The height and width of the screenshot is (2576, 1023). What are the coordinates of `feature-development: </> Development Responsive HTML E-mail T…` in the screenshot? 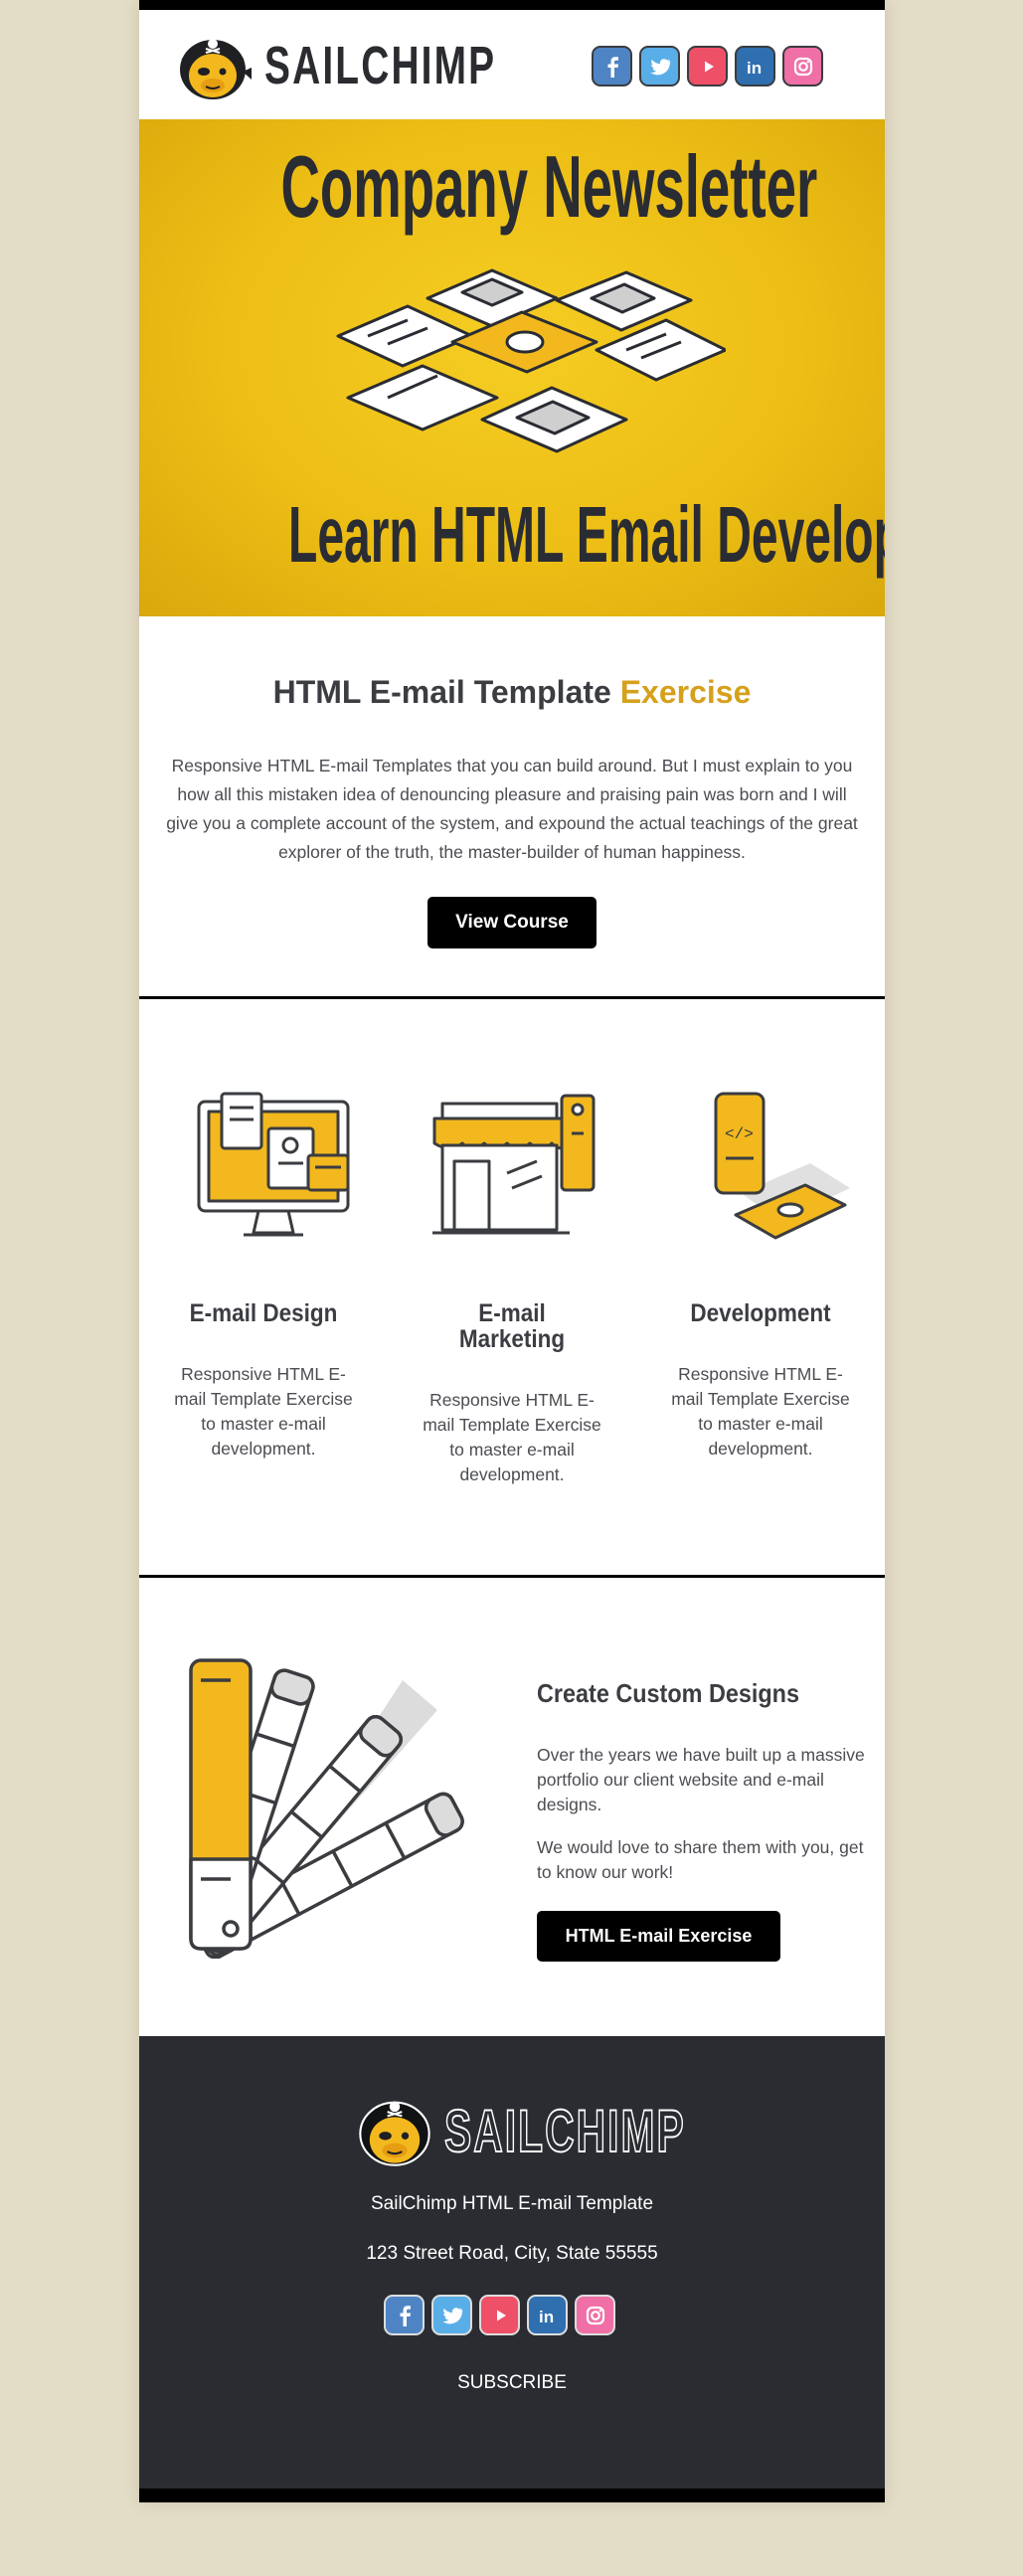 It's located at (760, 1271).